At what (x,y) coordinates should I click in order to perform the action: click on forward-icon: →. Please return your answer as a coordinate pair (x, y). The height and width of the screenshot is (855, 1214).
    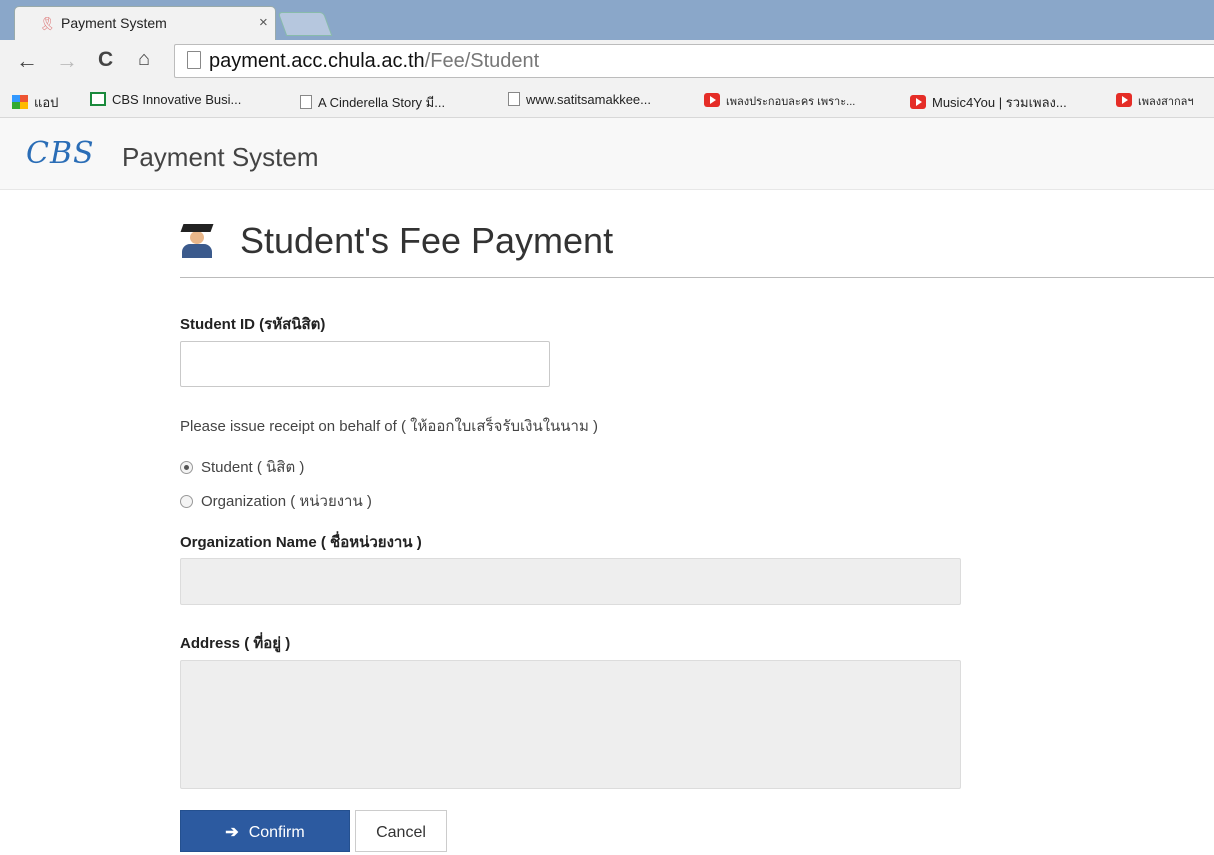
    Looking at the image, I should click on (67, 61).